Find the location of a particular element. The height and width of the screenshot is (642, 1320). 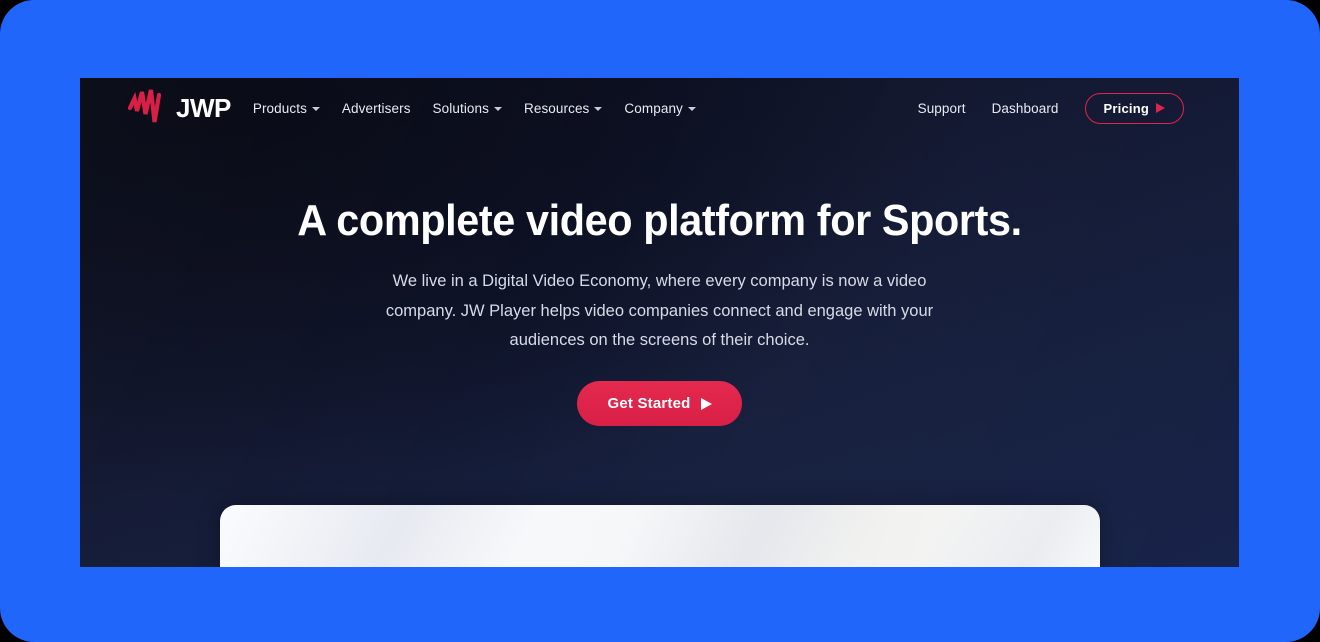

nav-item-products: Products is located at coordinates (286, 108).